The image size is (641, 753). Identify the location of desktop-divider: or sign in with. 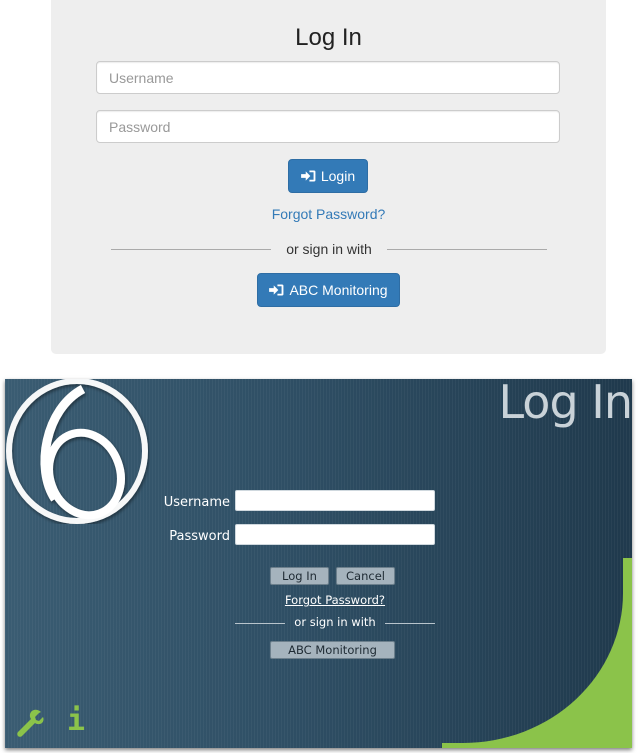
(335, 623).